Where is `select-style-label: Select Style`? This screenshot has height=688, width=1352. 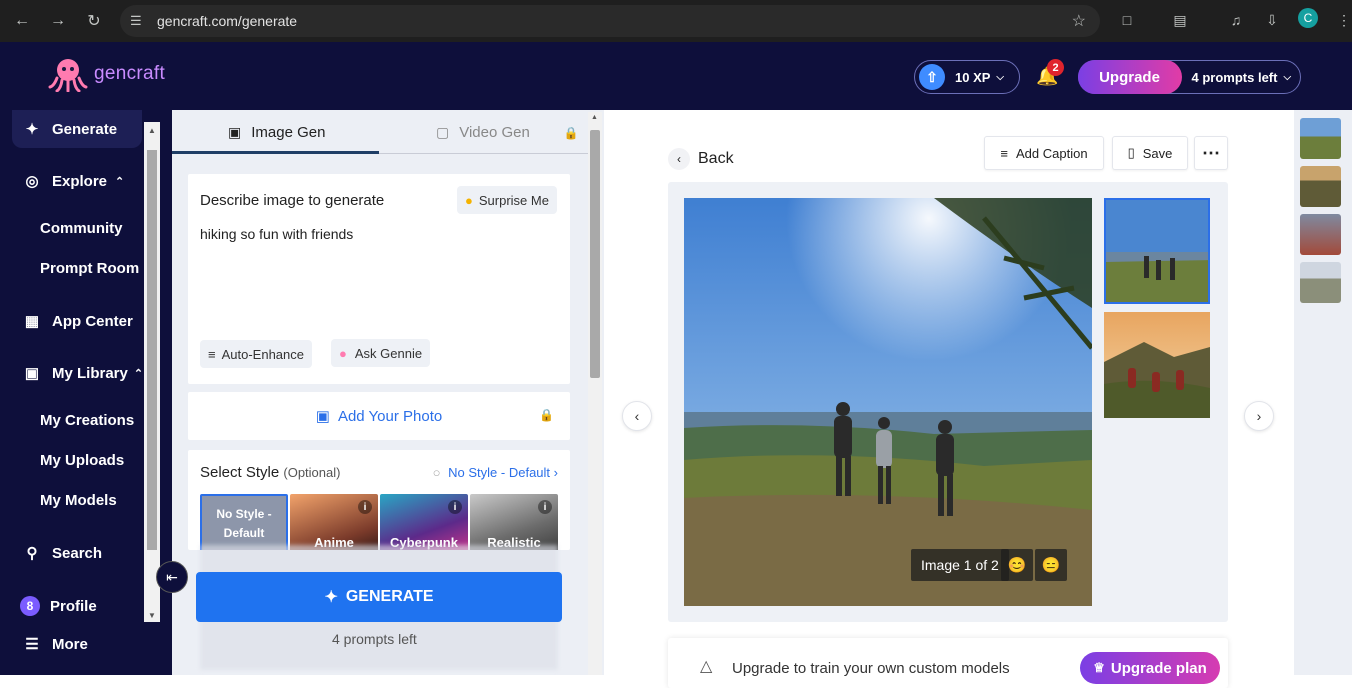
select-style-label: Select Style is located at coordinates (240, 472).